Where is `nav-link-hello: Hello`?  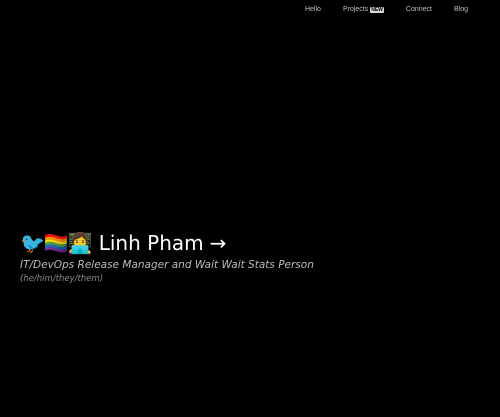 nav-link-hello: Hello is located at coordinates (313, 9).